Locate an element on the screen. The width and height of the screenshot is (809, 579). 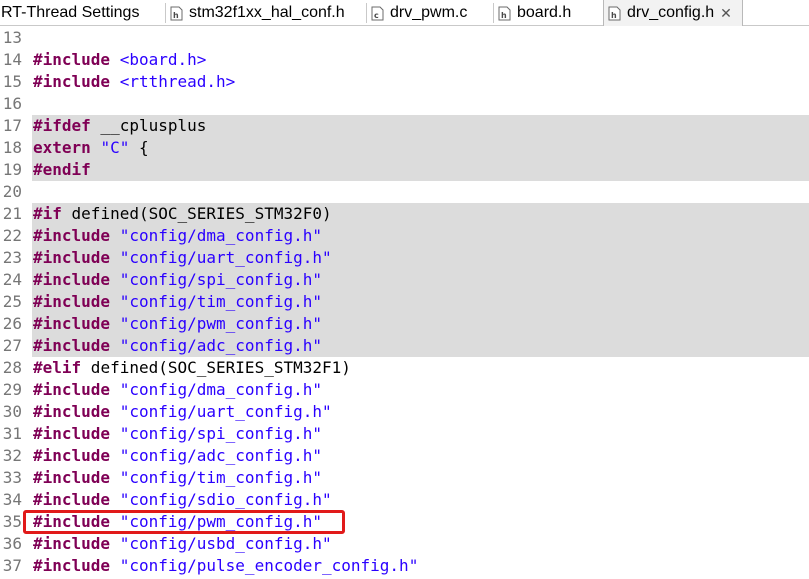
tab-board-h: h board.h is located at coordinates (548, 13).